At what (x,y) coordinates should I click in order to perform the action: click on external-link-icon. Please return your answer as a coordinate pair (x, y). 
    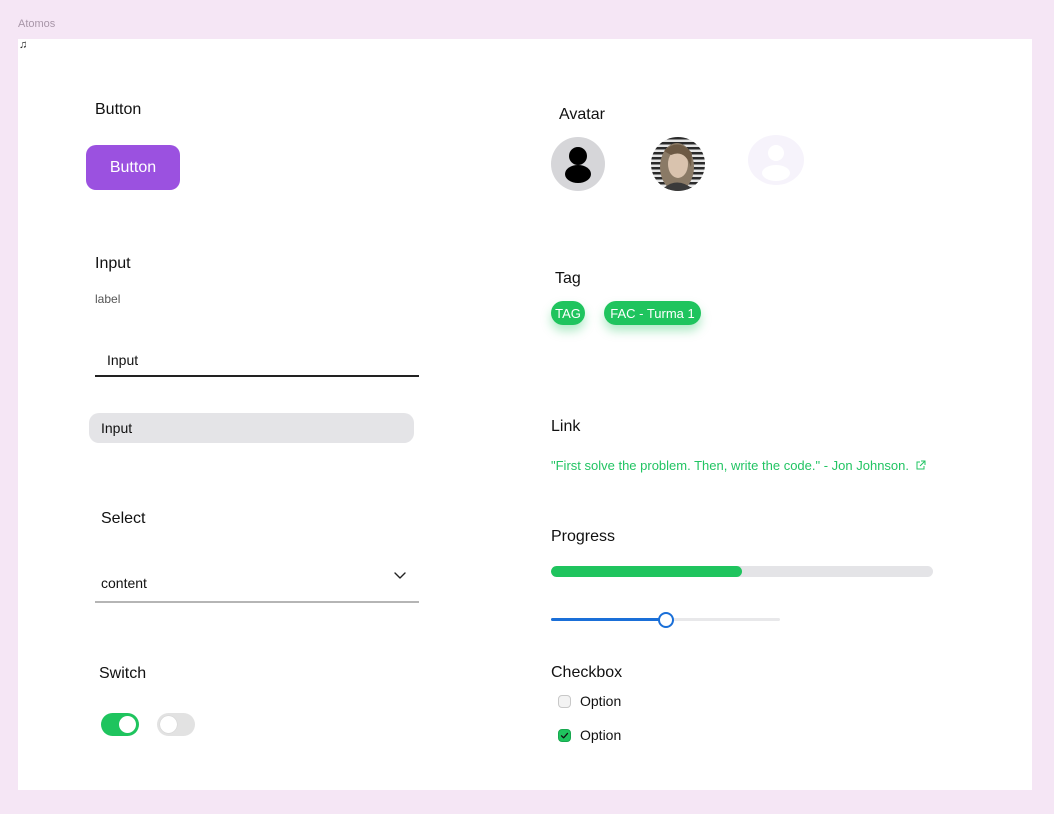
    Looking at the image, I should click on (921, 465).